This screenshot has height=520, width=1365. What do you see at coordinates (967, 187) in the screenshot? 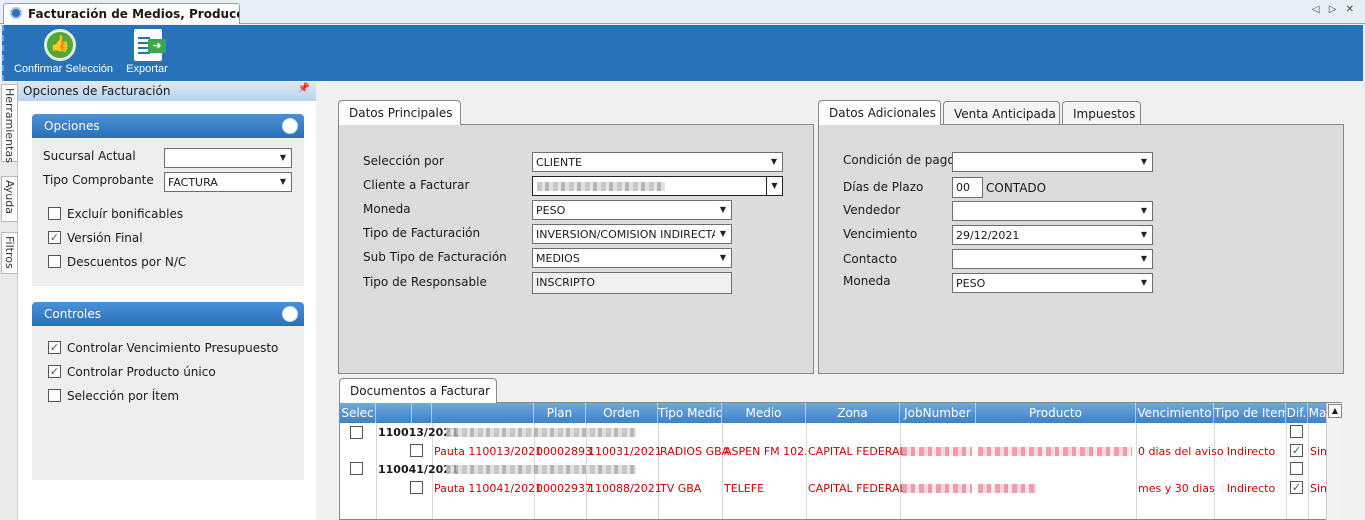
I see `dias-plazo-input: 00` at bounding box center [967, 187].